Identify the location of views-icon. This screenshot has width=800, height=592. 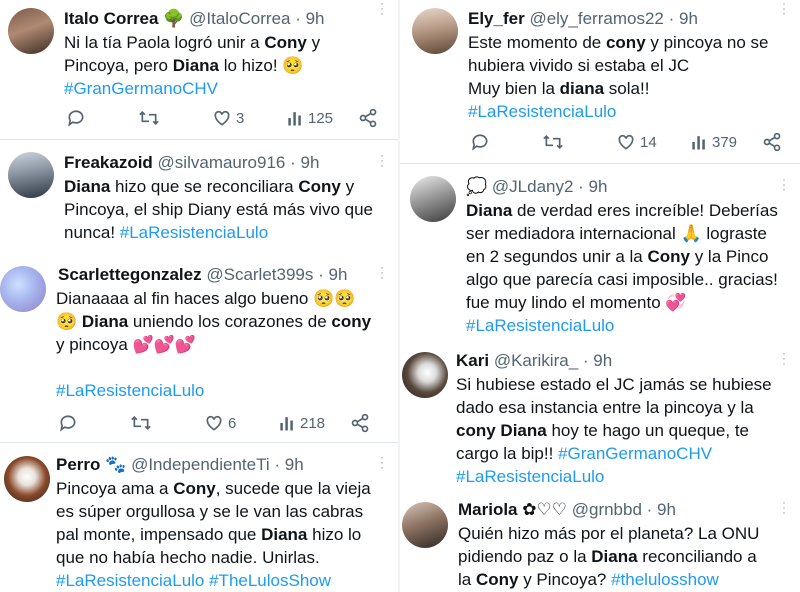
(286, 424).